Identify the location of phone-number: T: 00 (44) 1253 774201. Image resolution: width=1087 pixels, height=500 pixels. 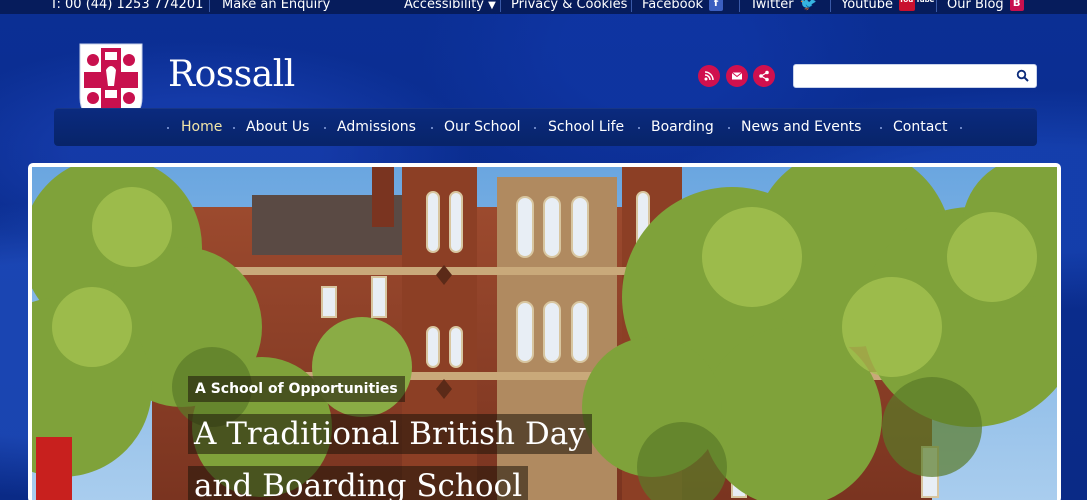
(127, 6).